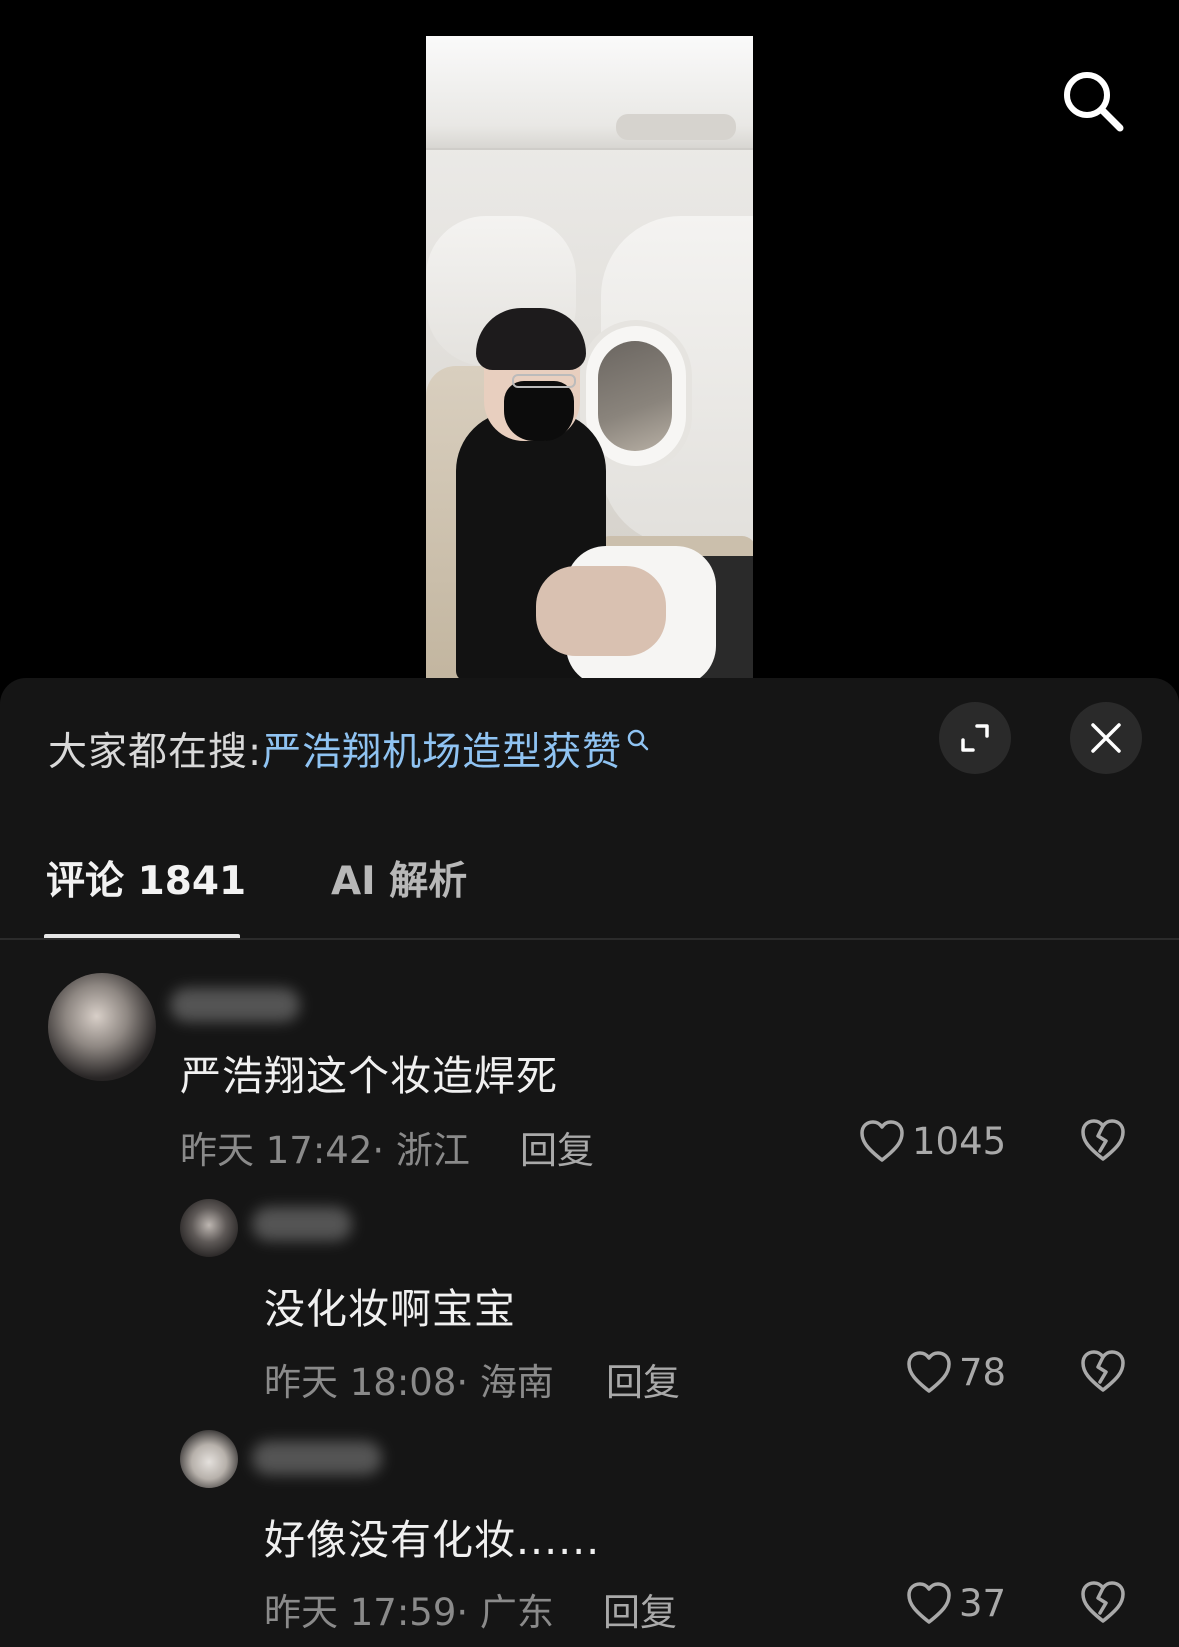 The width and height of the screenshot is (1179, 1647). I want to click on like-button: 78, so click(955, 1372).